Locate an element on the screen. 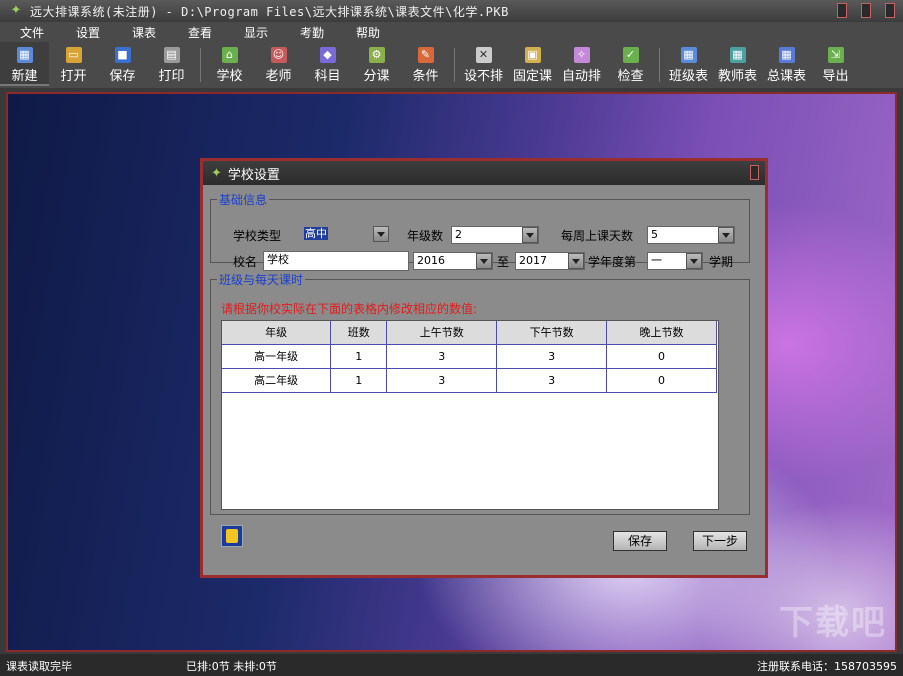 This screenshot has width=903, height=676. status-lesson-count: 已排:0节 未排:0节 is located at coordinates (231, 666).